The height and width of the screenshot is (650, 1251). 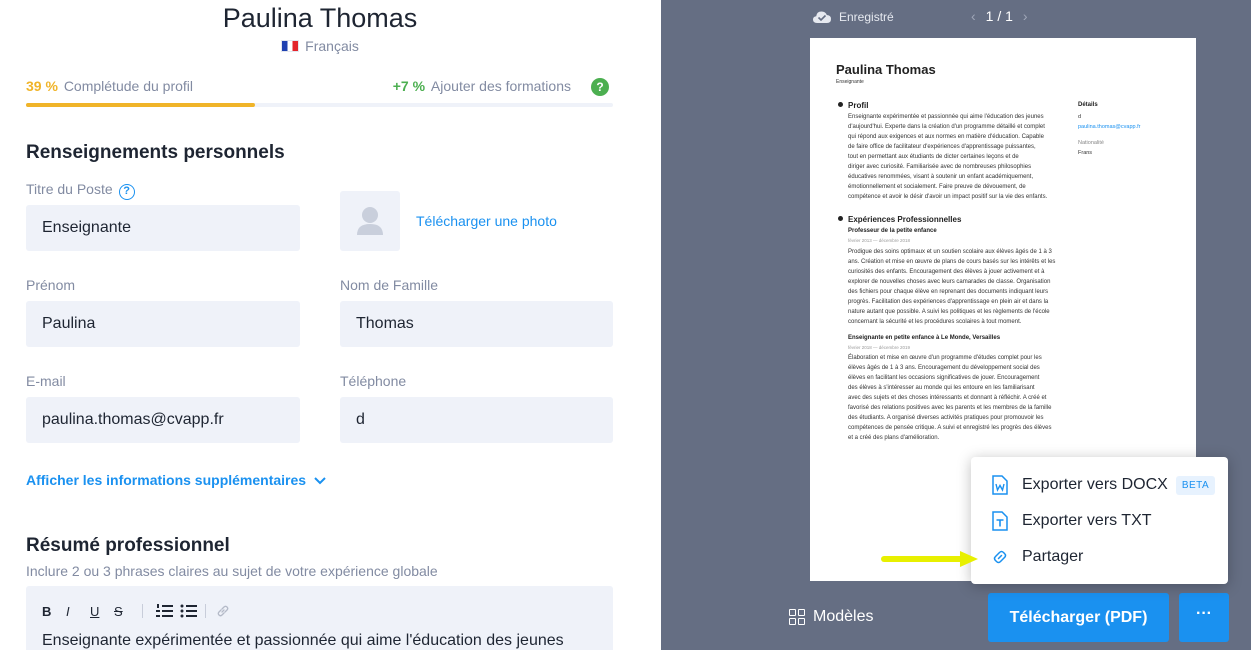 I want to click on download-pdf-button: Télécharger (PDF), so click(x=1078, y=617).